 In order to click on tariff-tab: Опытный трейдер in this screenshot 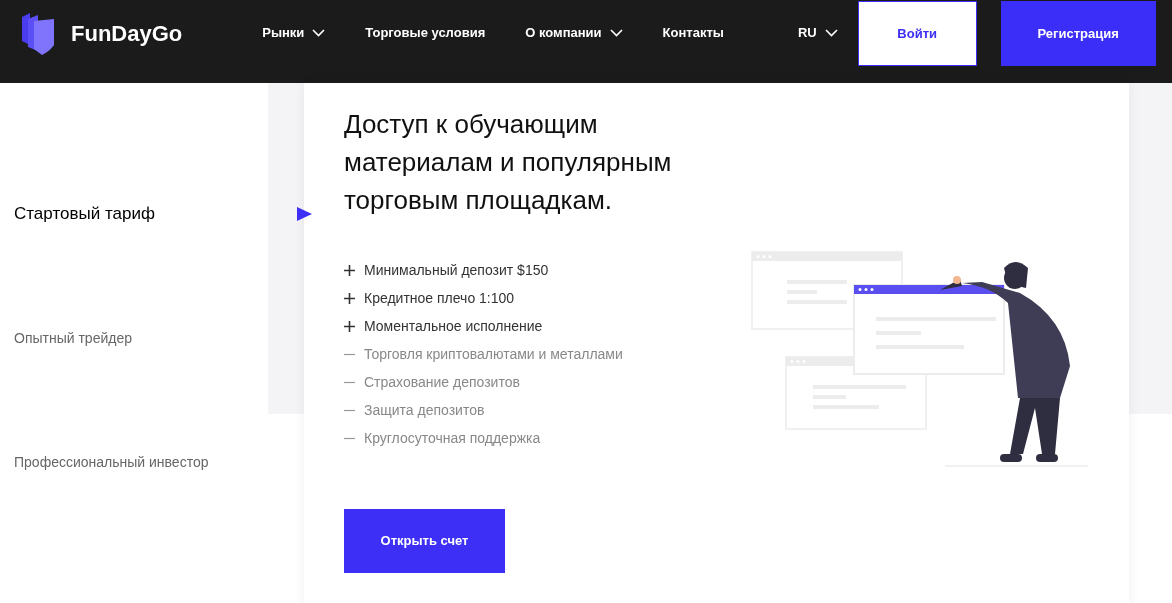, I will do `click(156, 338)`.